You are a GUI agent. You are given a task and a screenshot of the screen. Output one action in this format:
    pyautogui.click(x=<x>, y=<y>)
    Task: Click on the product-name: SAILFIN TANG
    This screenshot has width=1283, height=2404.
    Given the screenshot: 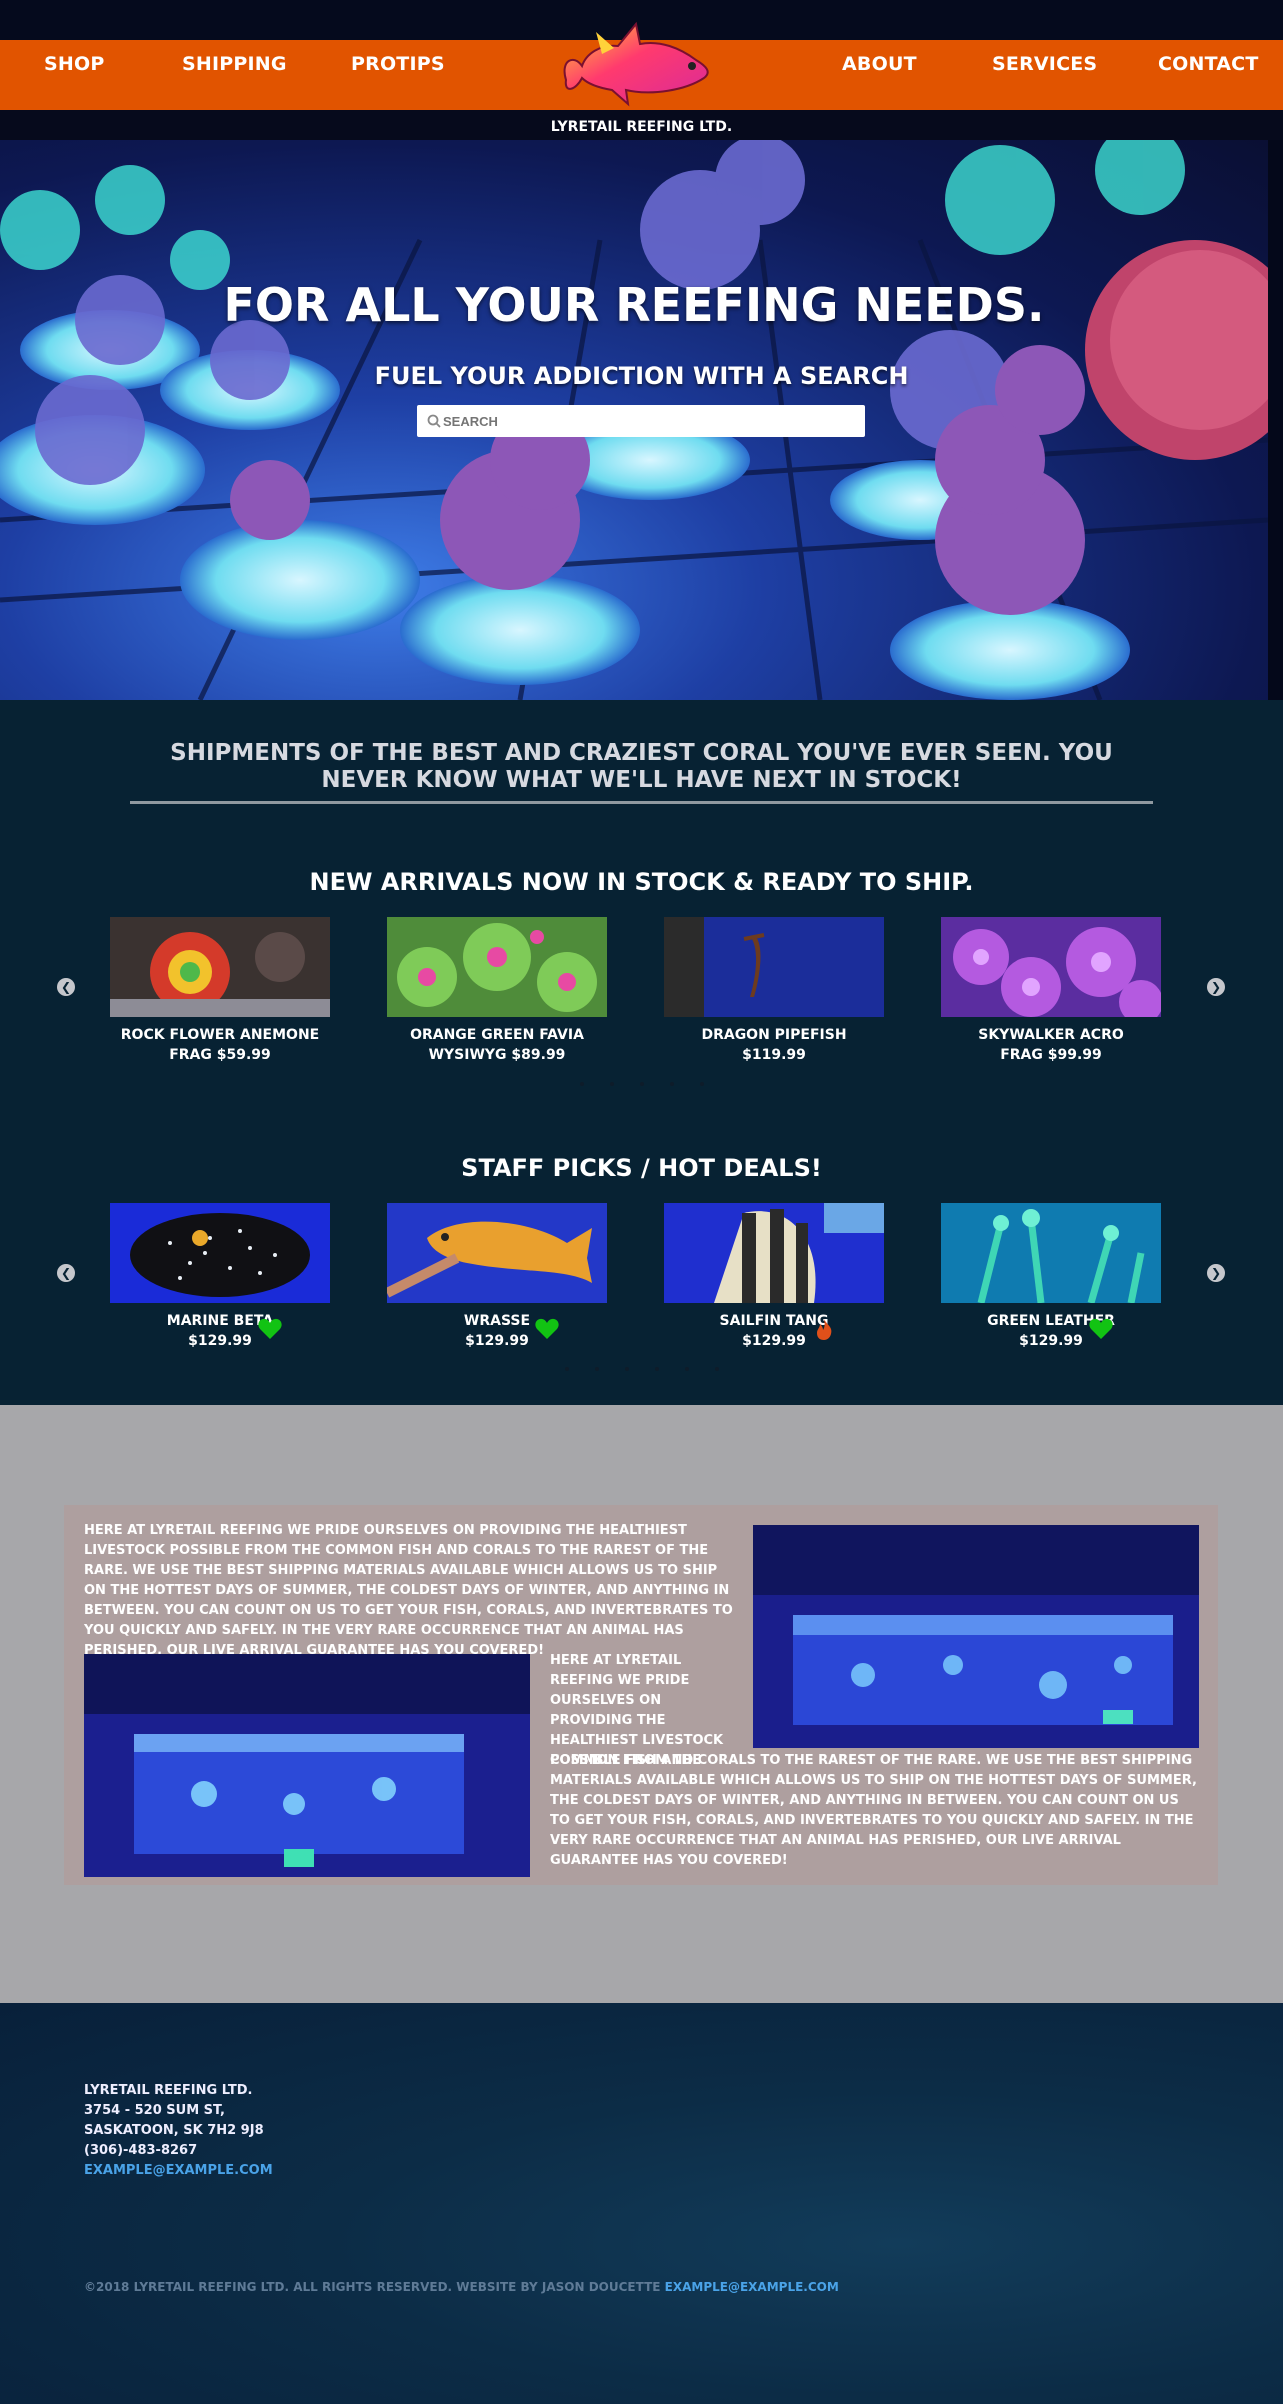 What is the action you would take?
    pyautogui.click(x=774, y=1321)
    